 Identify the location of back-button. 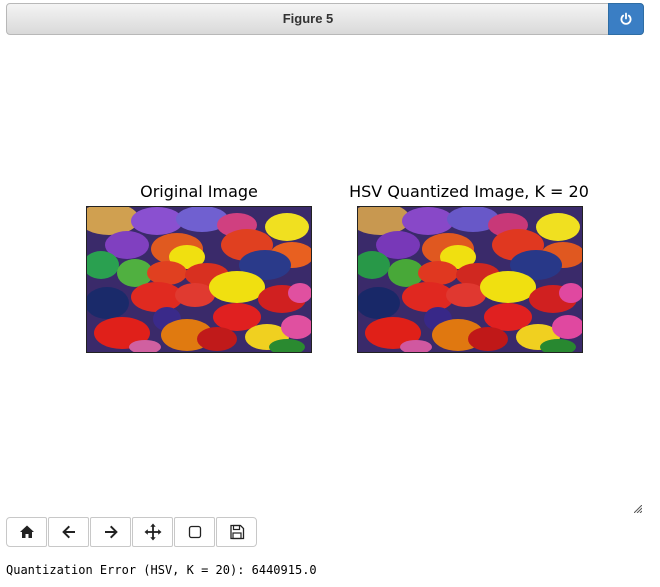
(68, 532).